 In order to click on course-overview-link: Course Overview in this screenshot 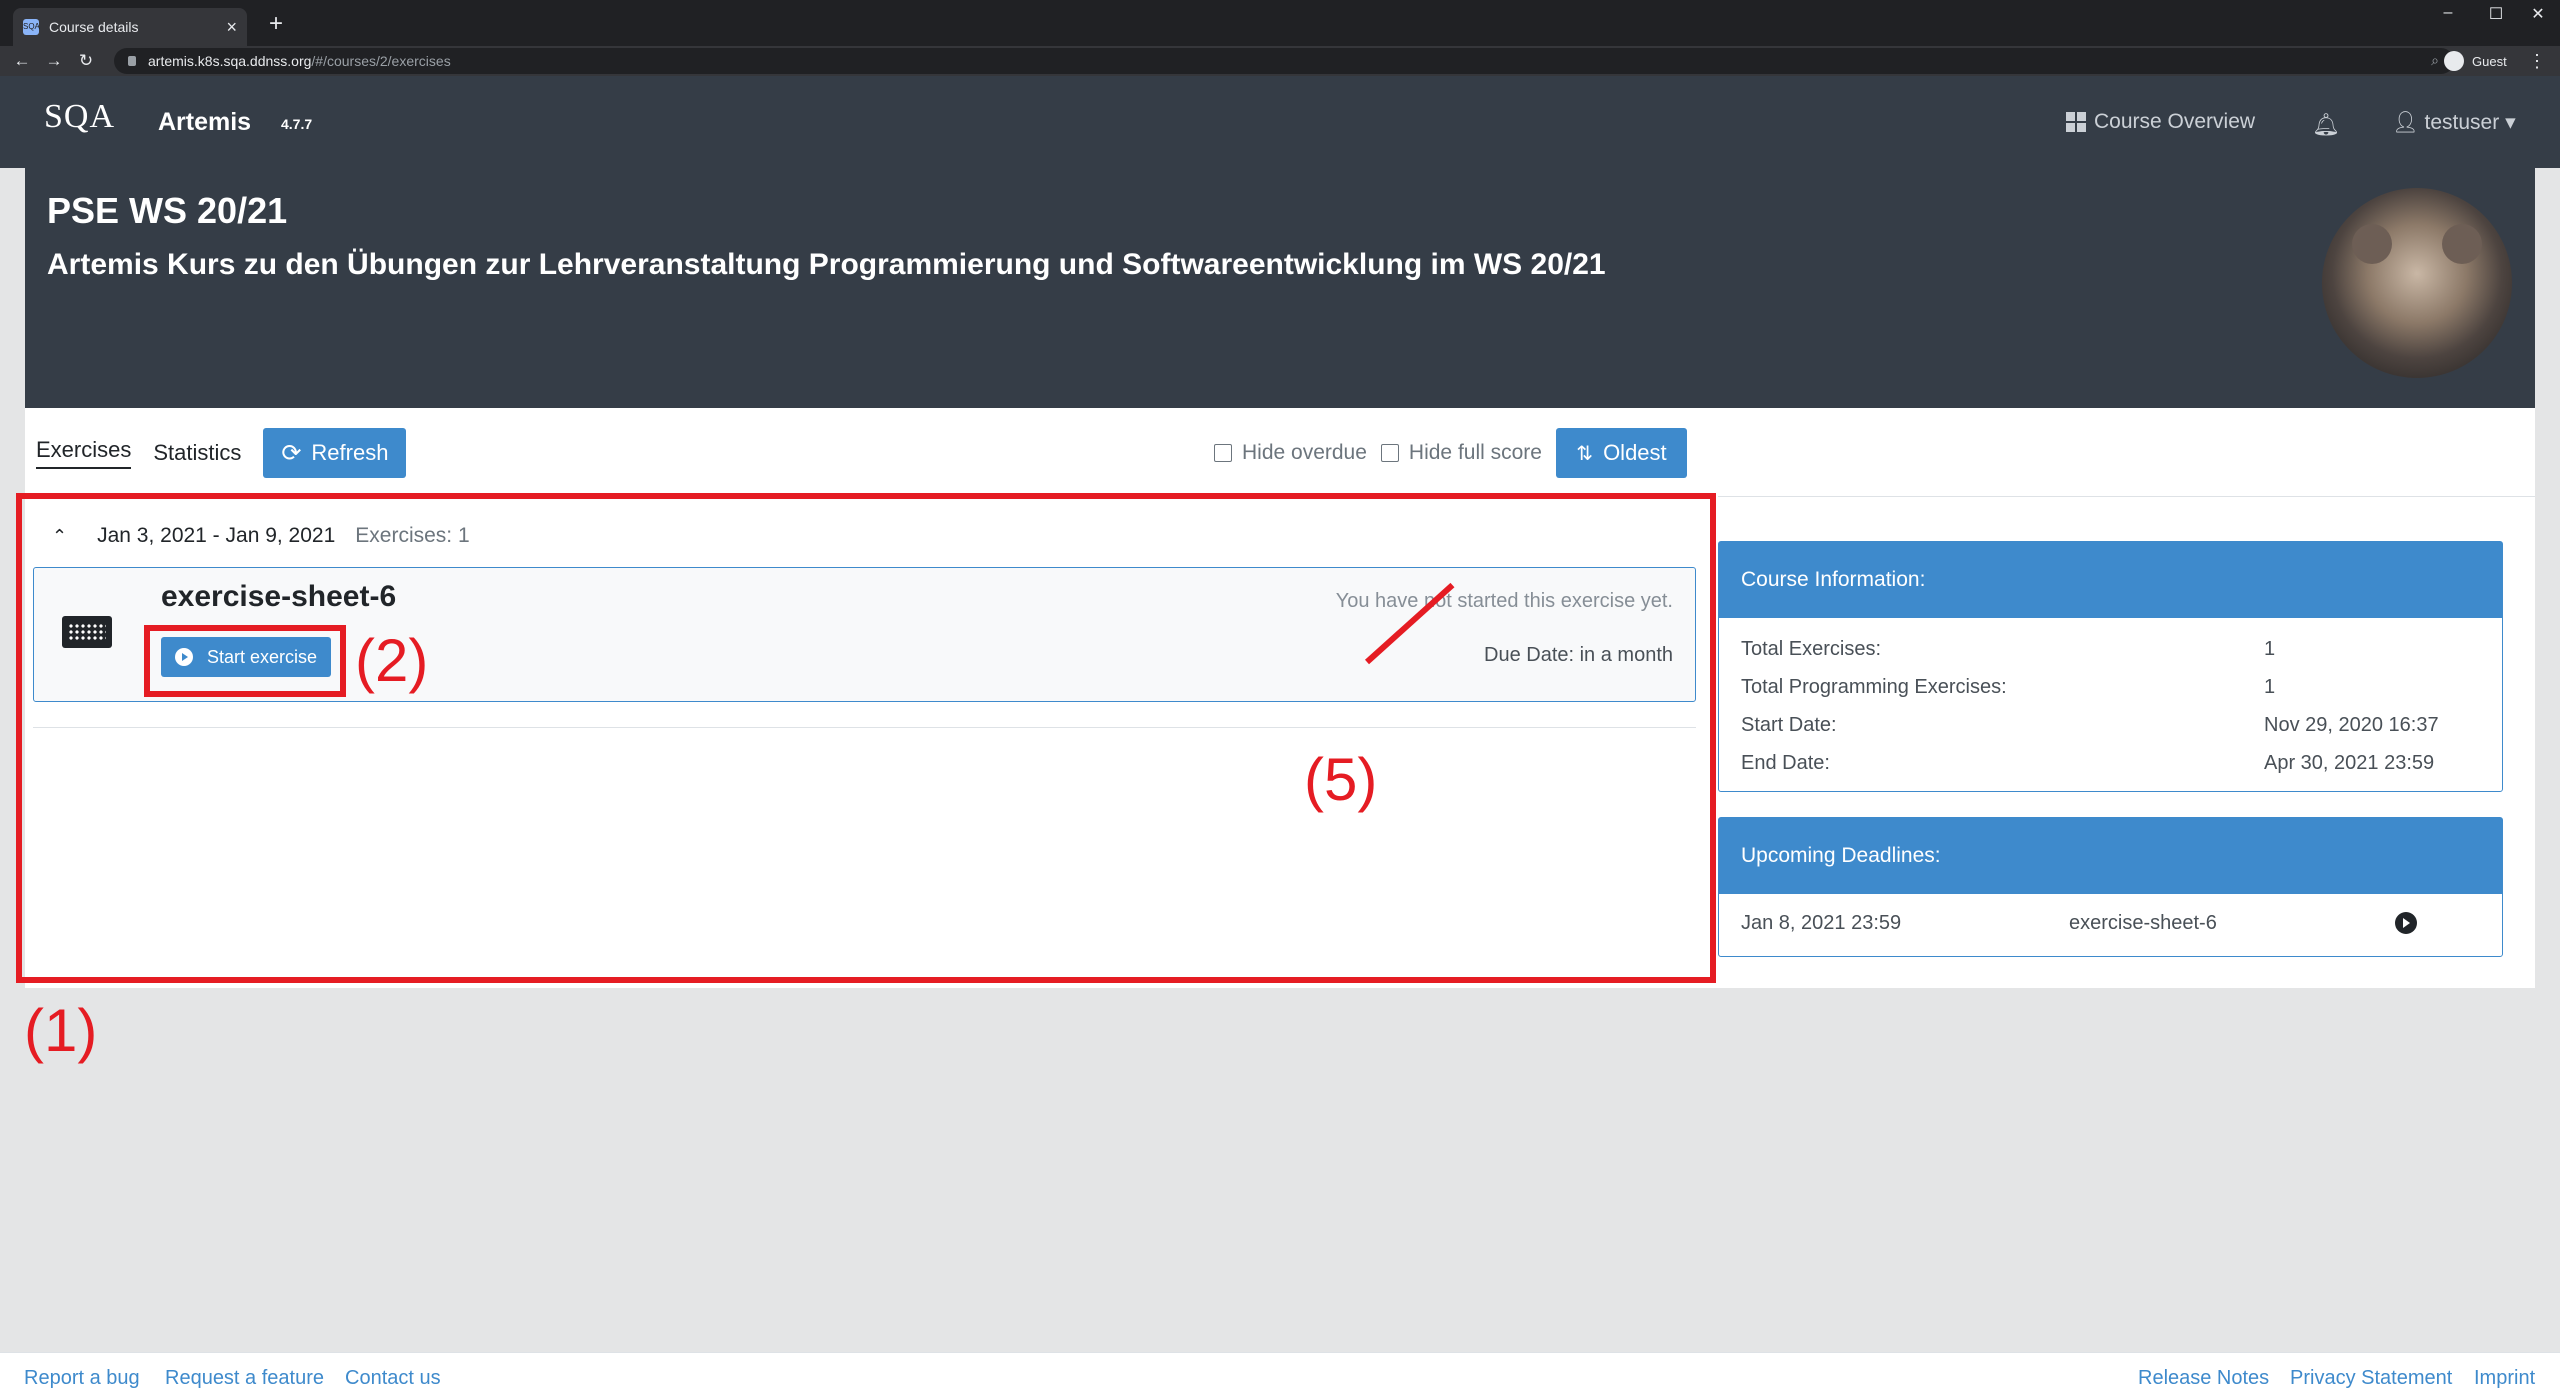, I will do `click(2160, 122)`.